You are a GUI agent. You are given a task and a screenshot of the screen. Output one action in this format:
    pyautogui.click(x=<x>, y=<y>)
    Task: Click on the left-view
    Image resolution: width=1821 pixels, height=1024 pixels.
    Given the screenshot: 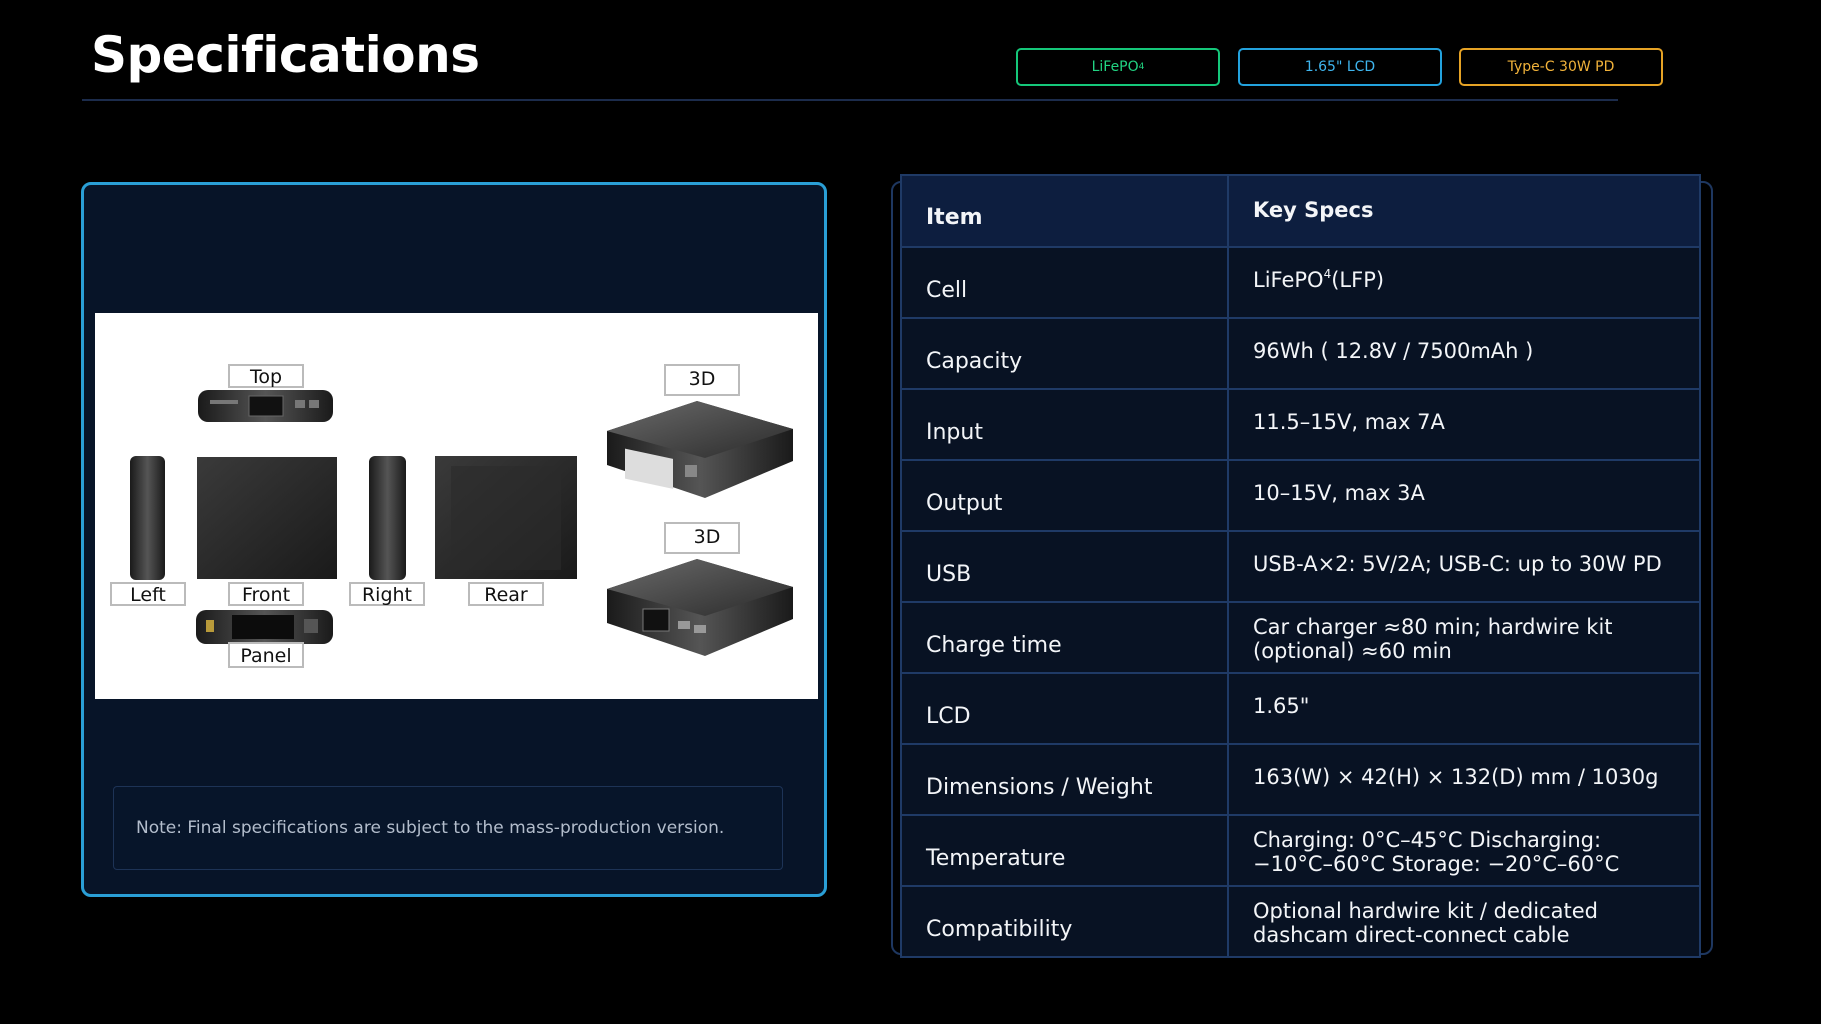 What is the action you would take?
    pyautogui.click(x=147, y=518)
    